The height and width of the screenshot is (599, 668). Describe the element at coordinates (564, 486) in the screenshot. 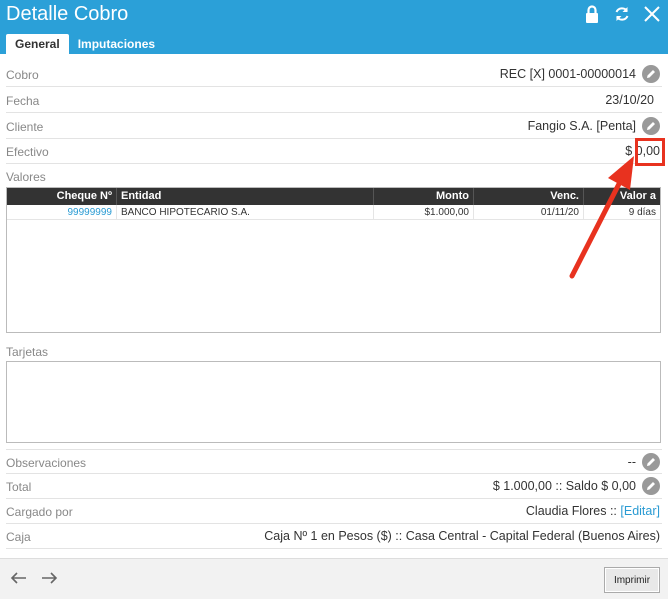

I see `total-value: $ 1.000,00 :: Saldo $ 0,00` at that location.